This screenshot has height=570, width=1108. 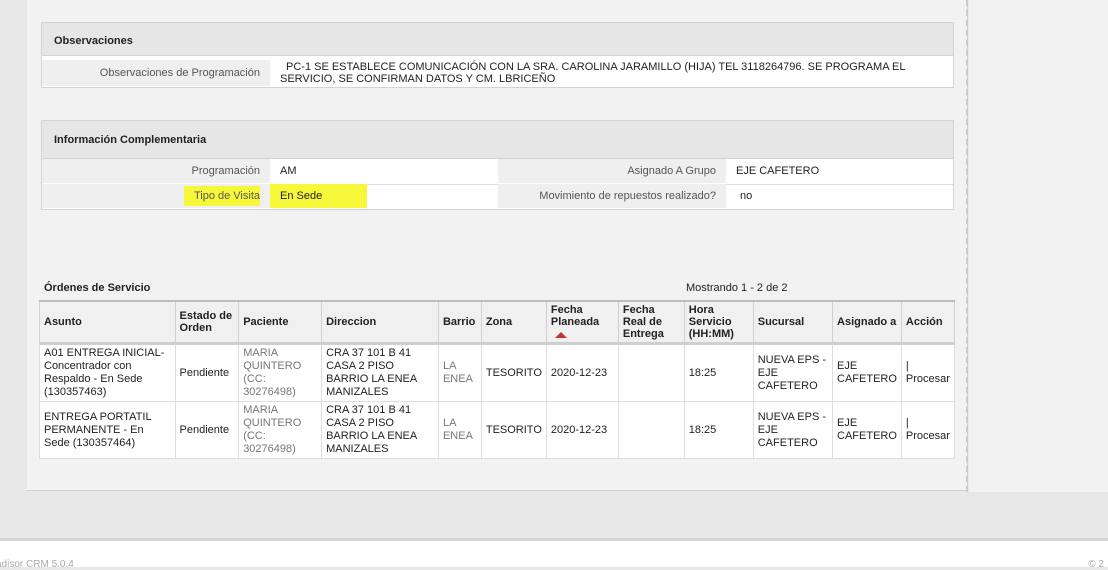 What do you see at coordinates (1038, 246) in the screenshot?
I see `right-pane` at bounding box center [1038, 246].